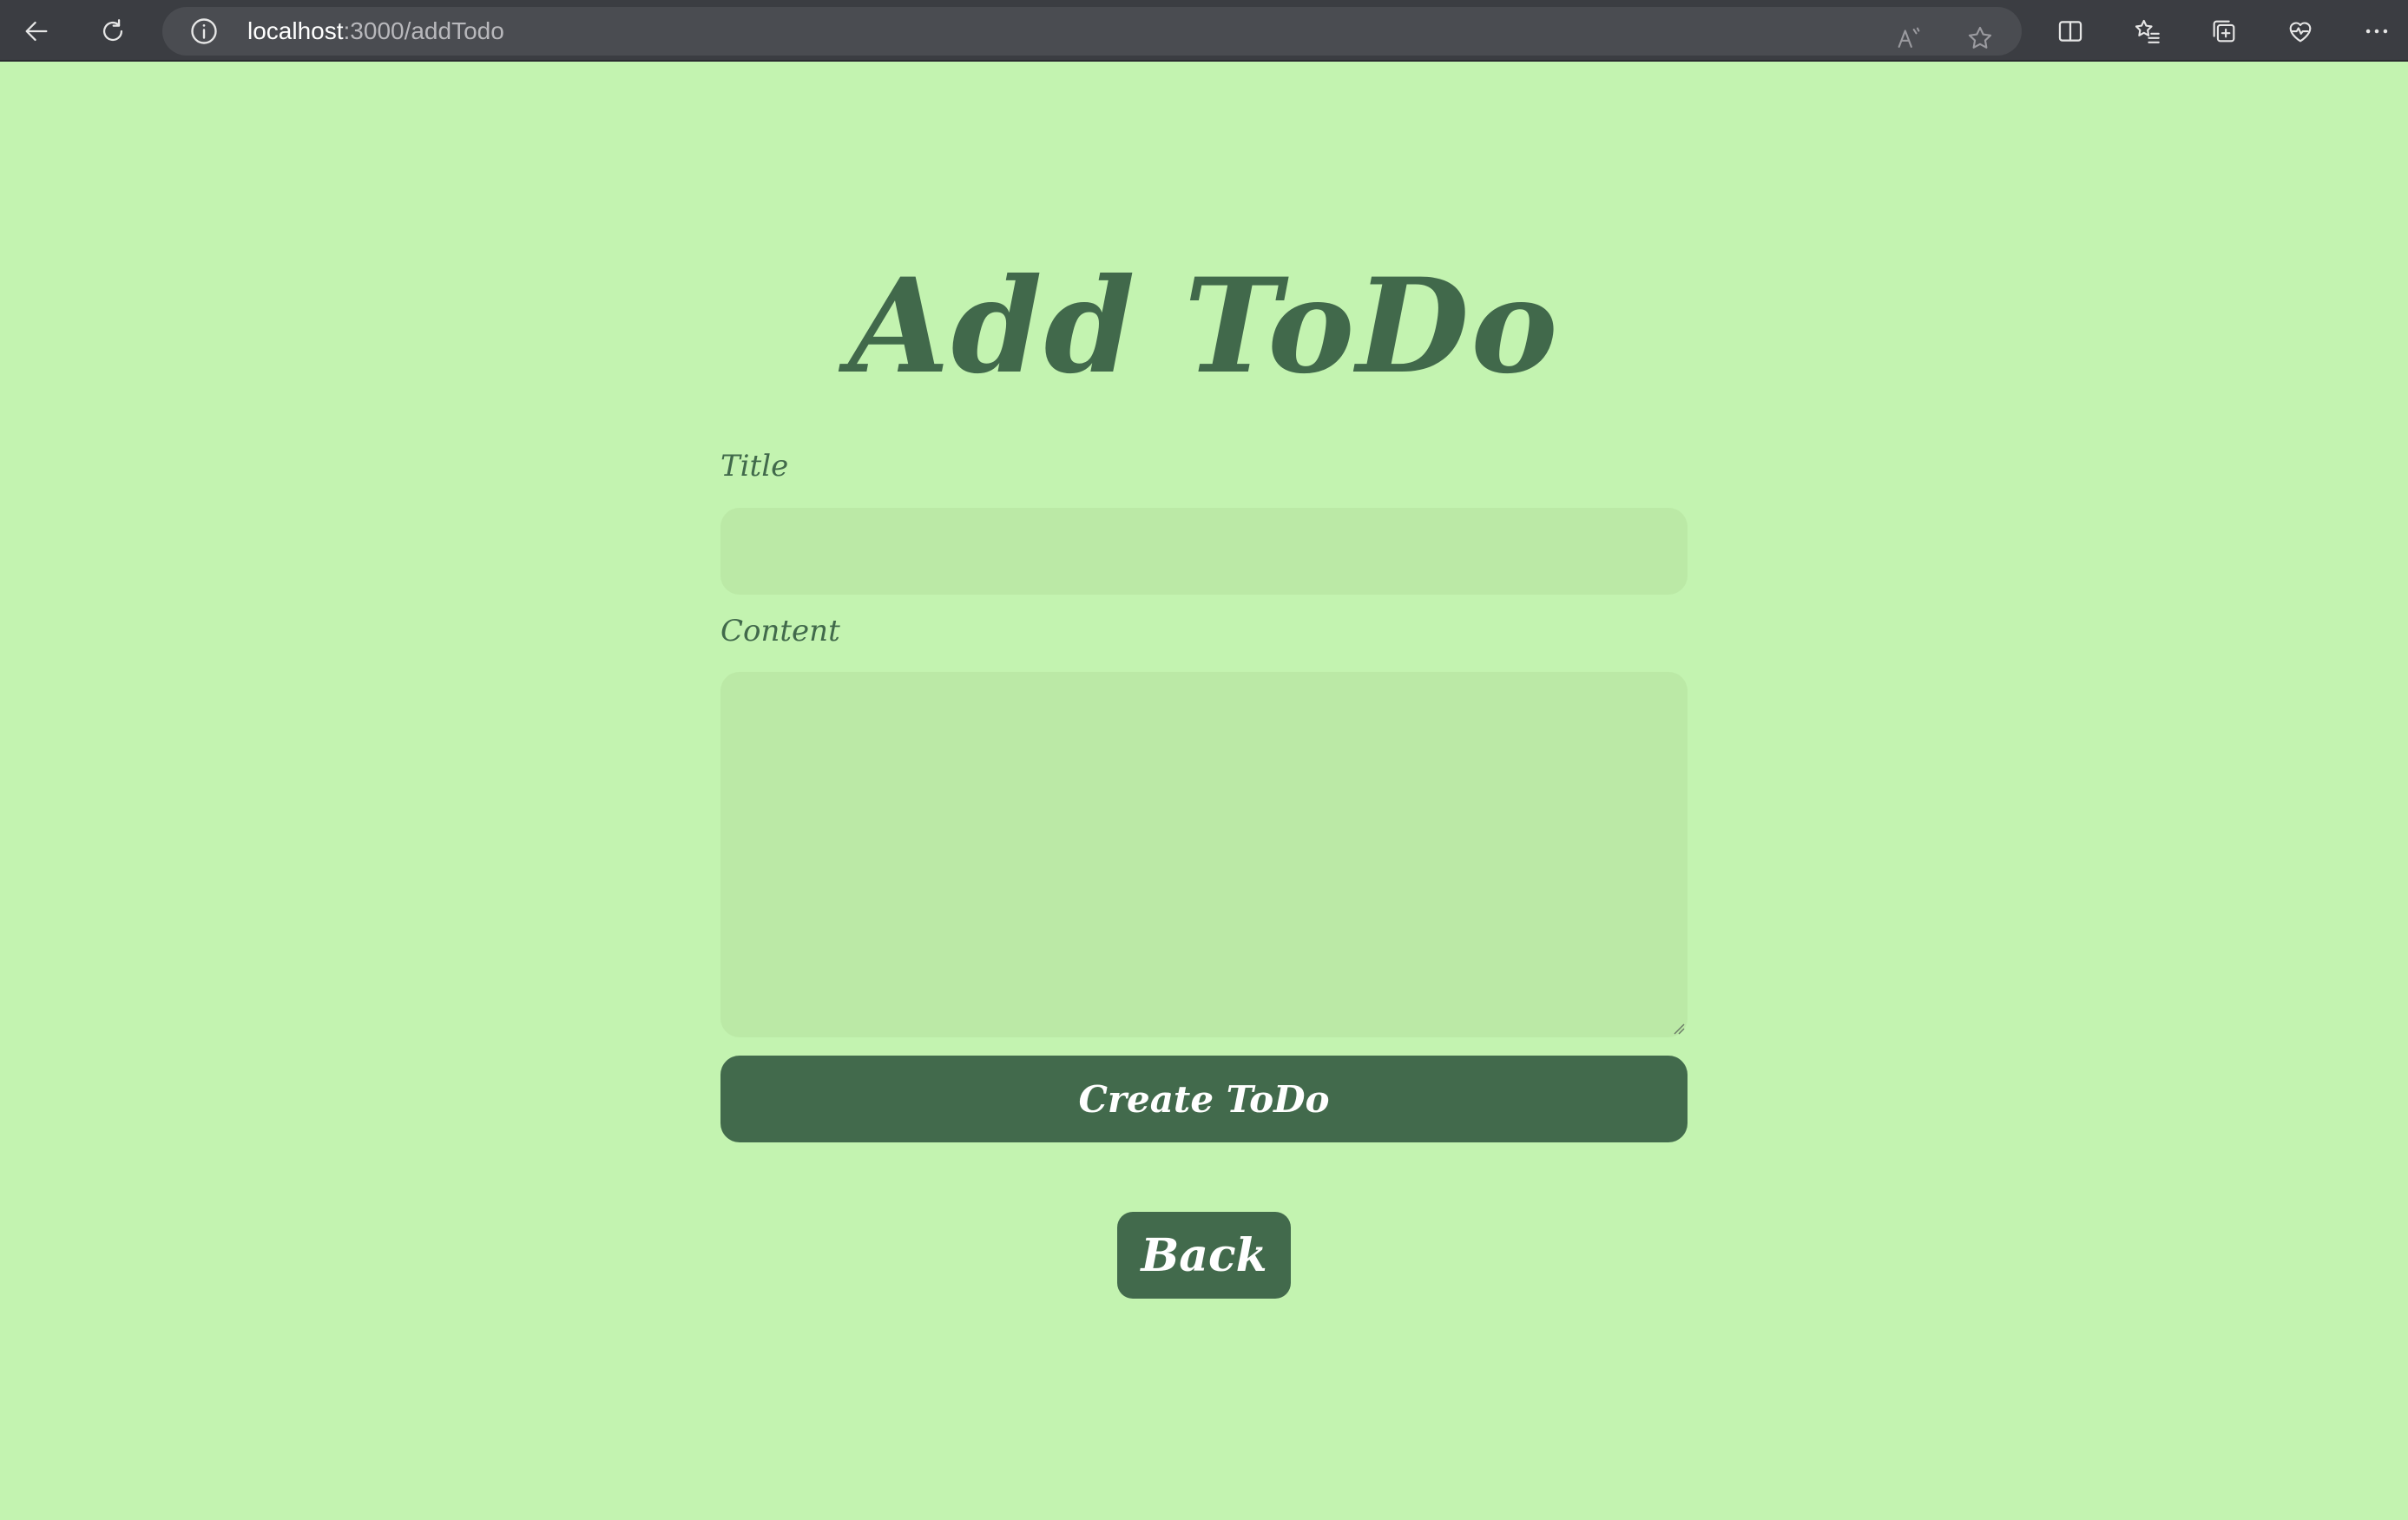 This screenshot has width=2408, height=1520. What do you see at coordinates (780, 631) in the screenshot?
I see `content-label: Content` at bounding box center [780, 631].